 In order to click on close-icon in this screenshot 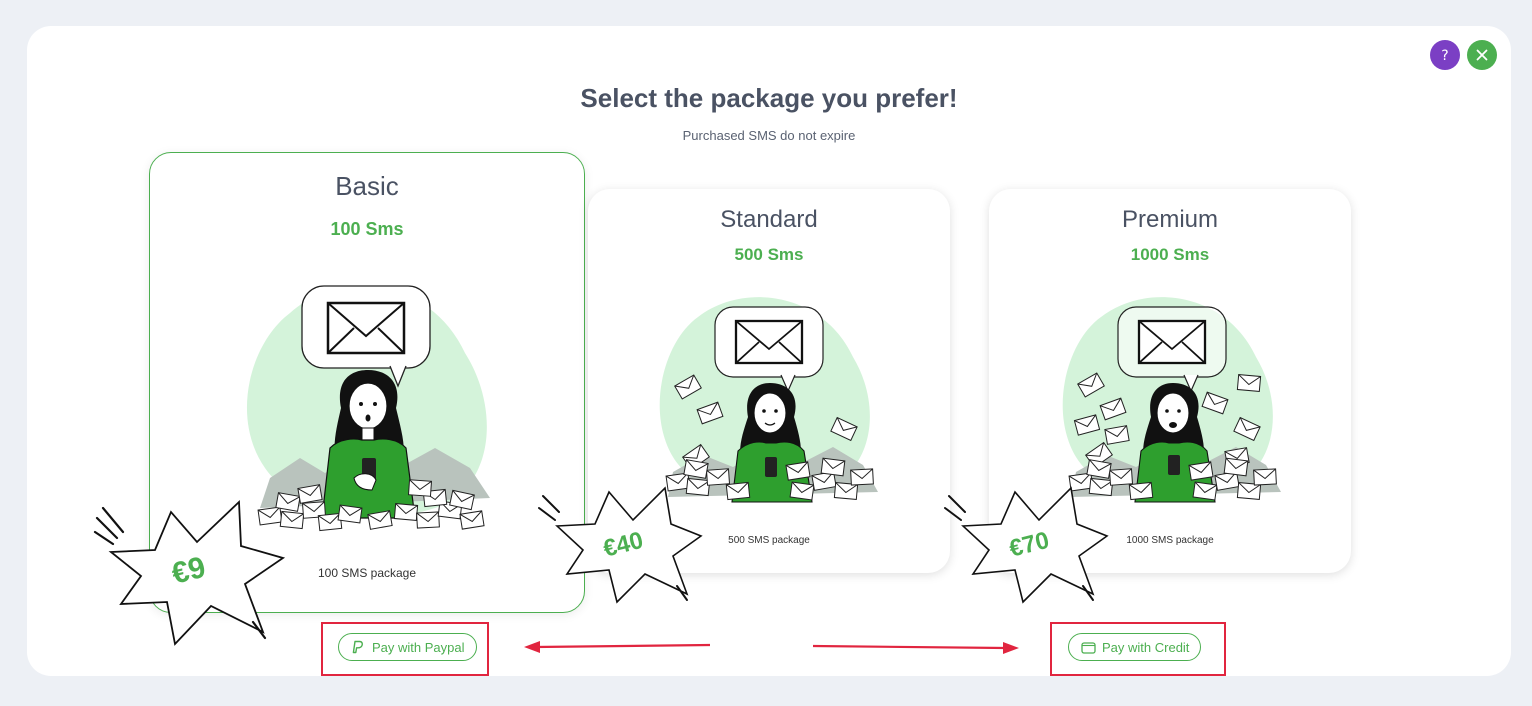, I will do `click(1482, 55)`.